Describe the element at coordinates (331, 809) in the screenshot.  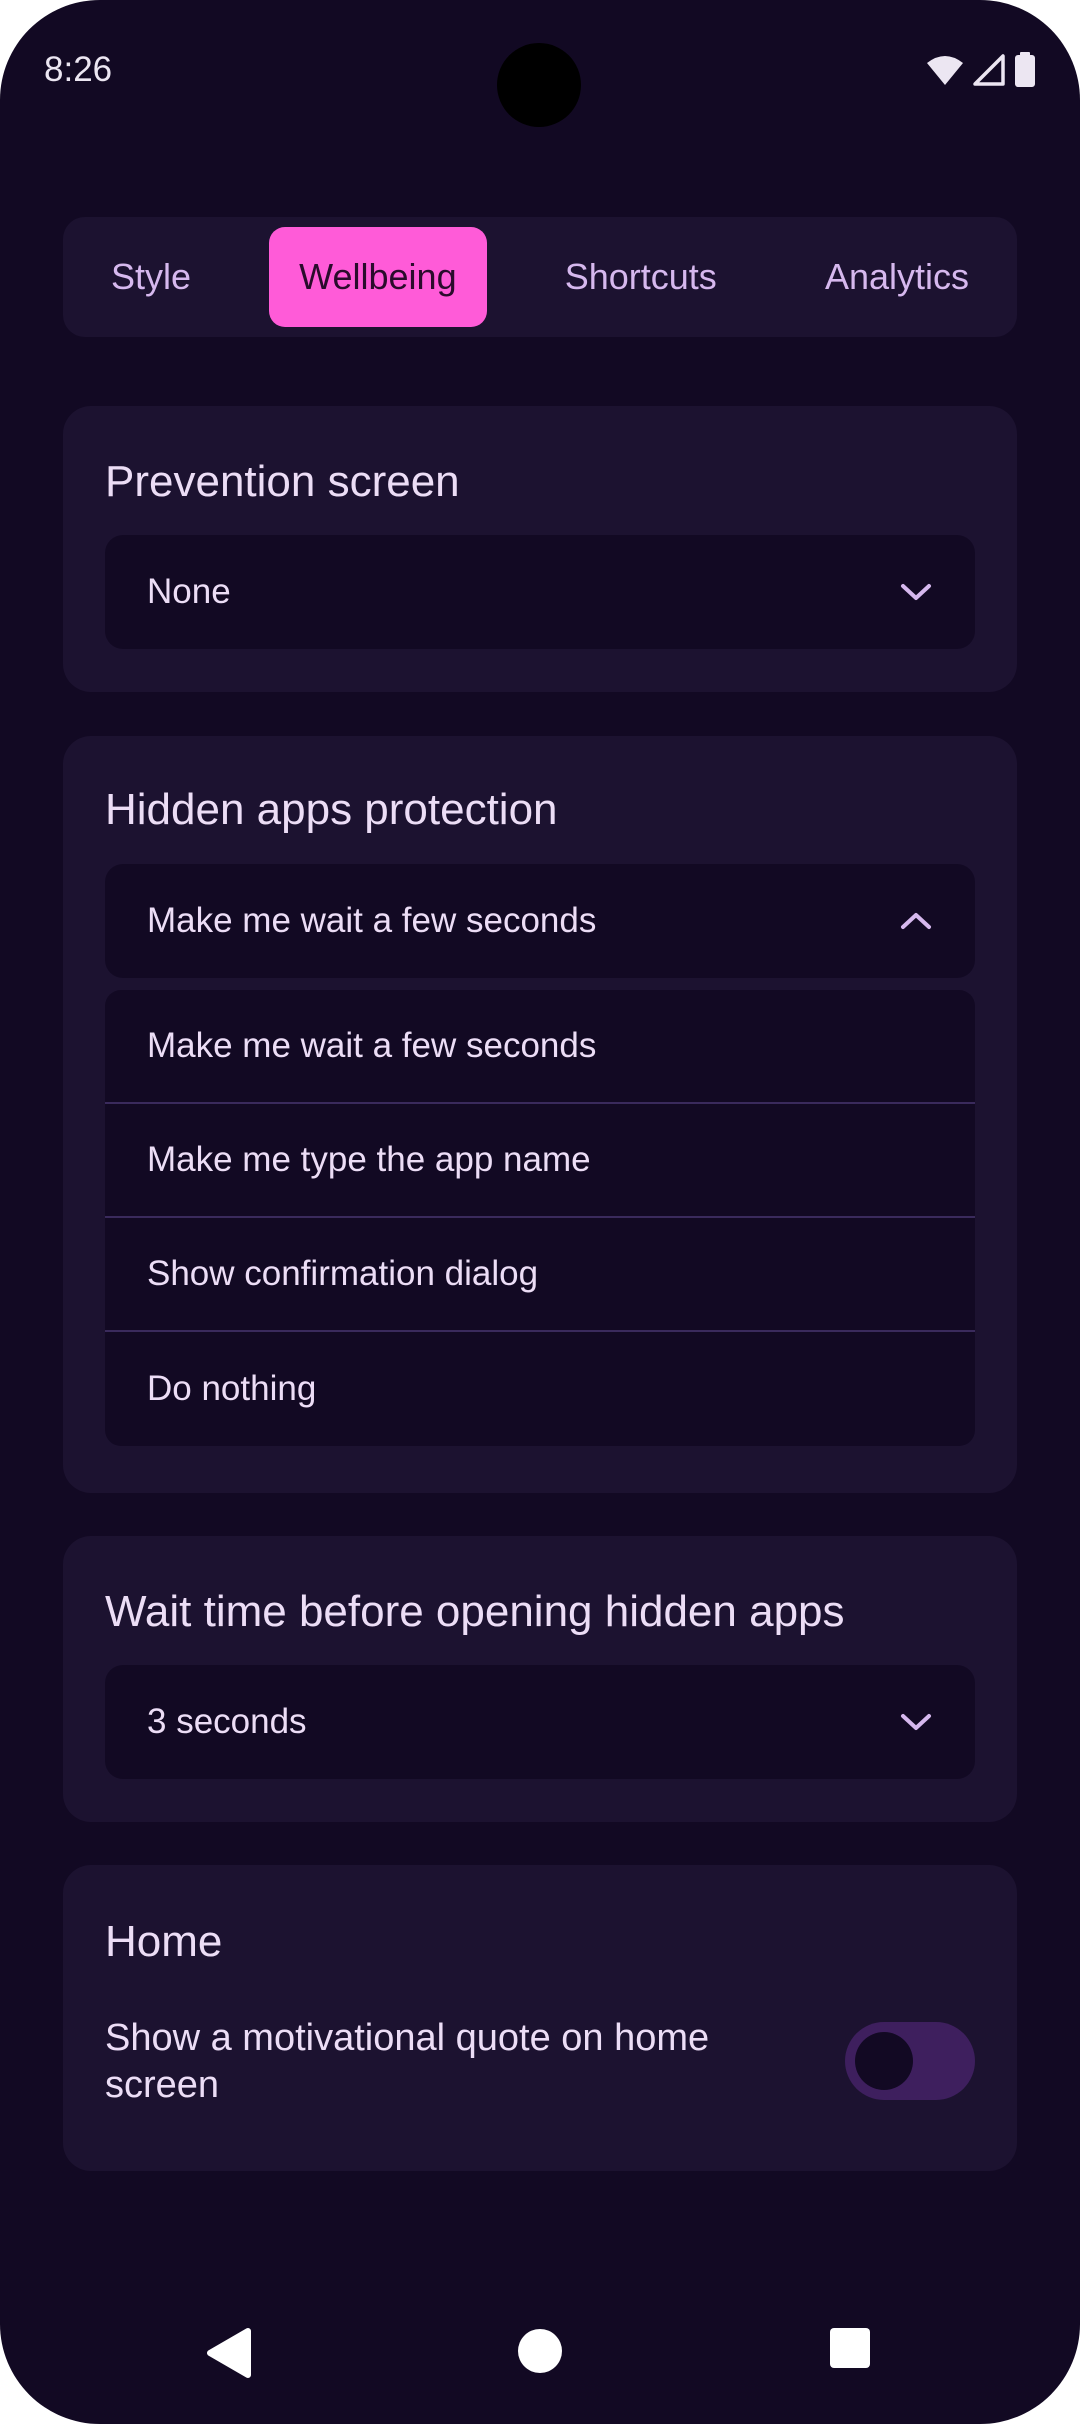
I see `hidden-apps-title: Hidden apps protection` at that location.